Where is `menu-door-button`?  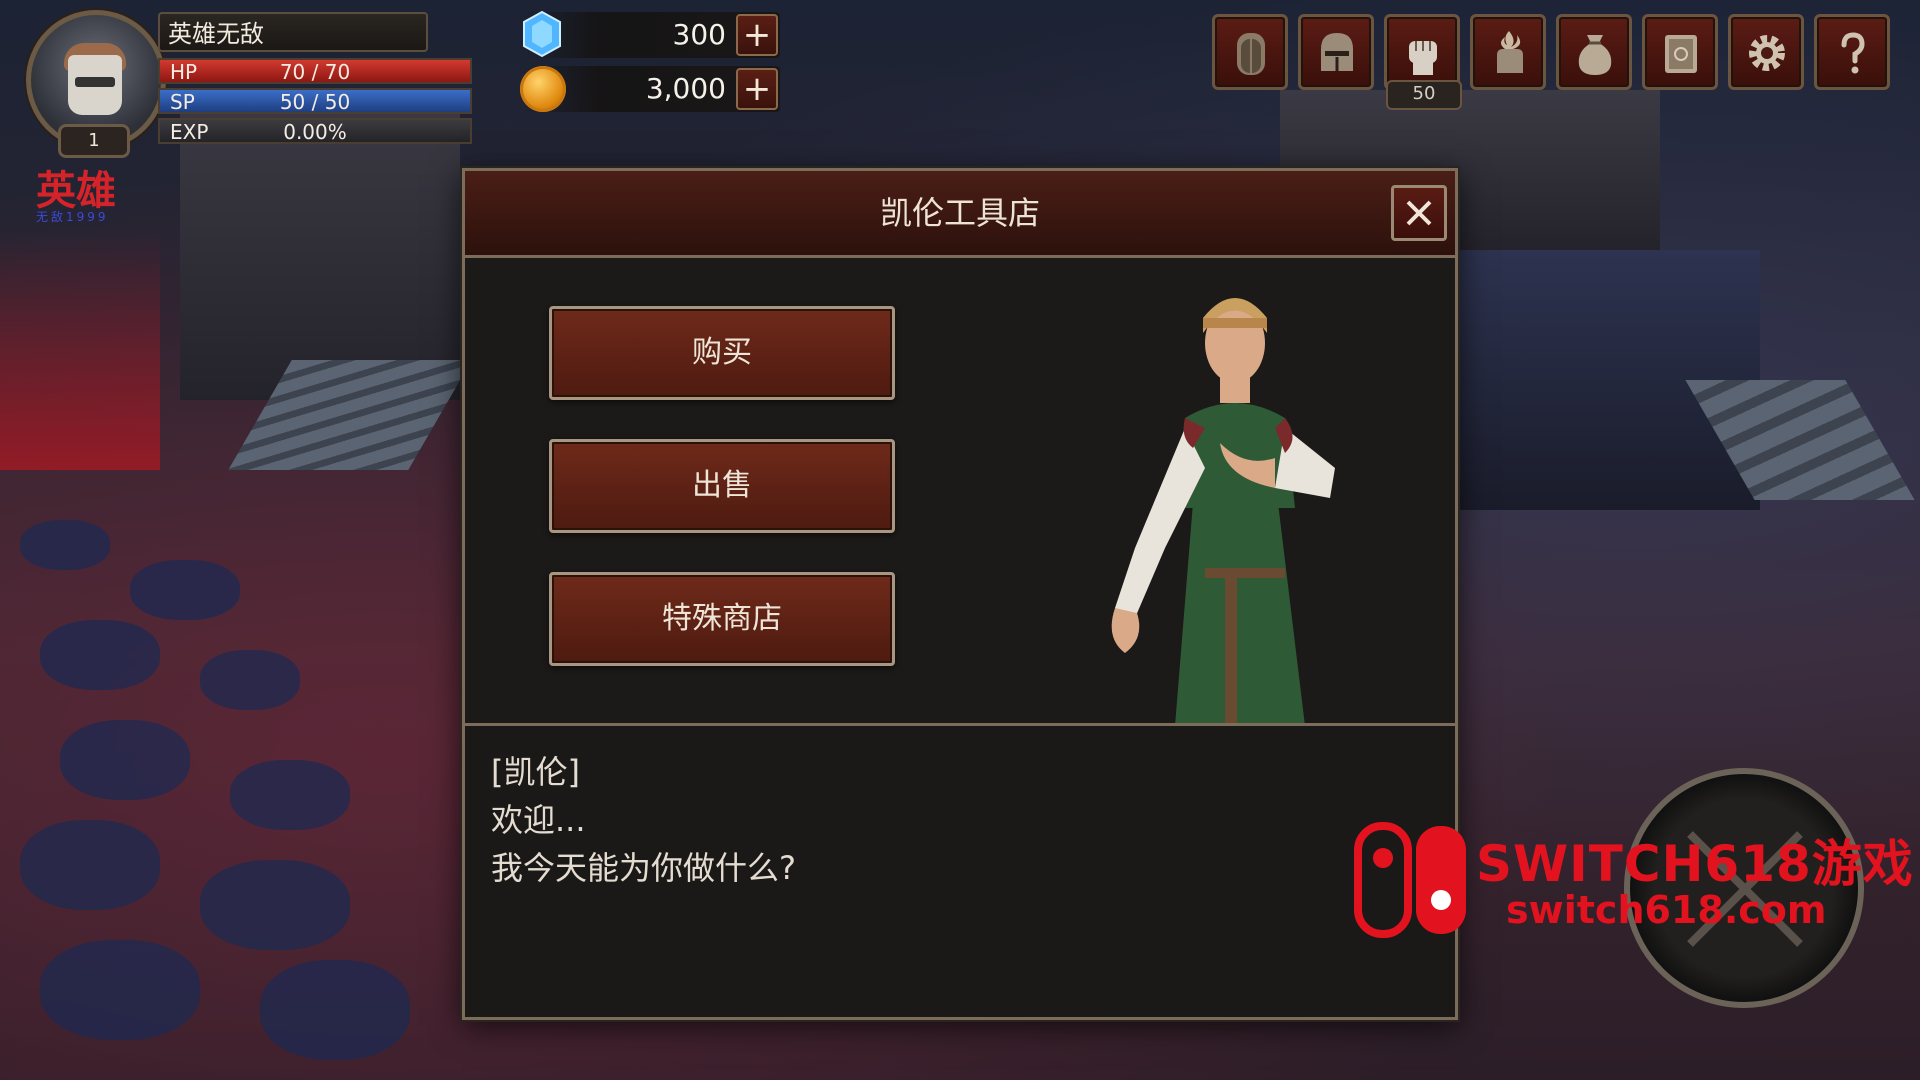
menu-door-button is located at coordinates (1250, 52).